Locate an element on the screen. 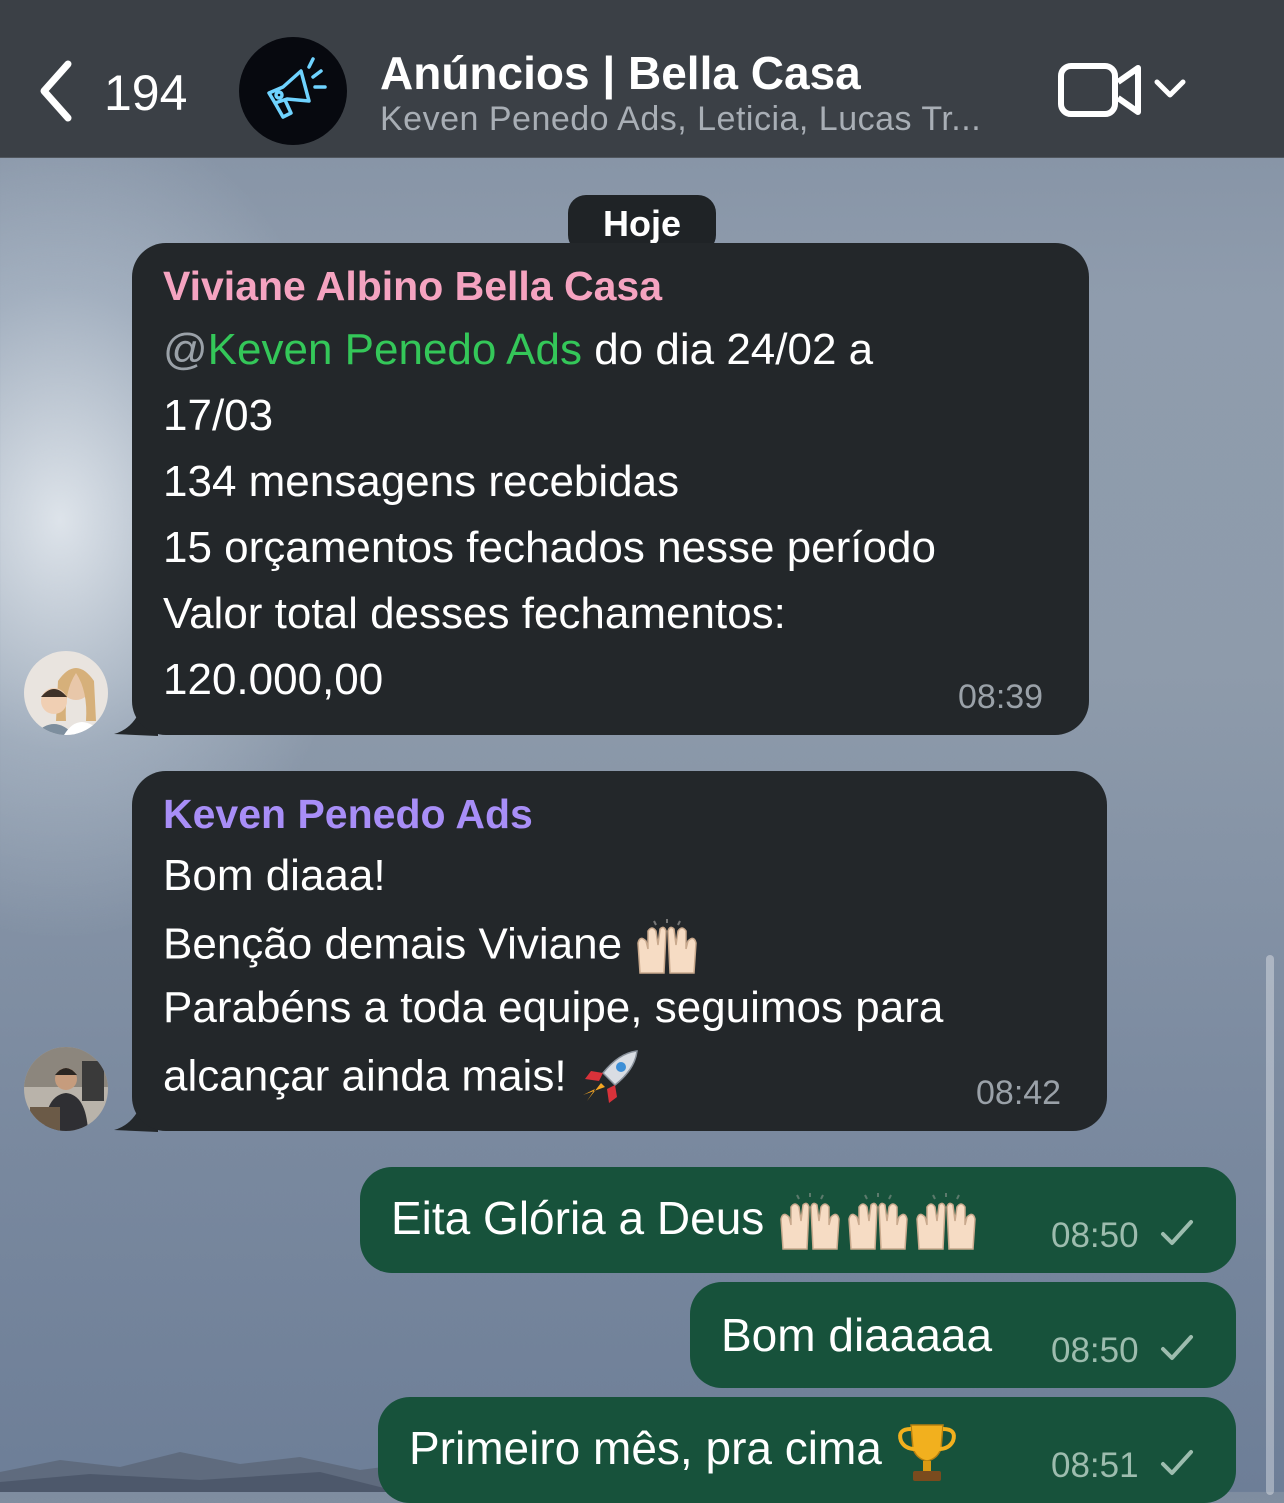 The image size is (1284, 1503). video-camera-icon is located at coordinates (1099, 90).